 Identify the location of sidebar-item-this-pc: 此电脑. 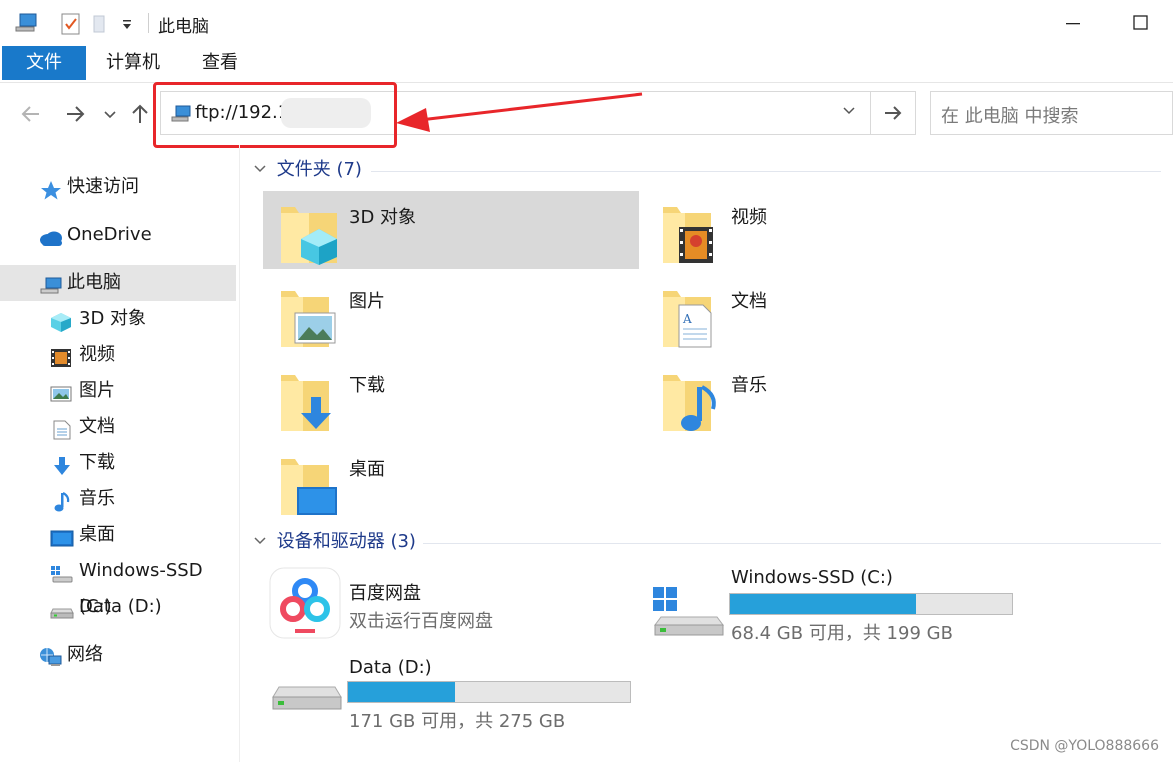
(118, 283).